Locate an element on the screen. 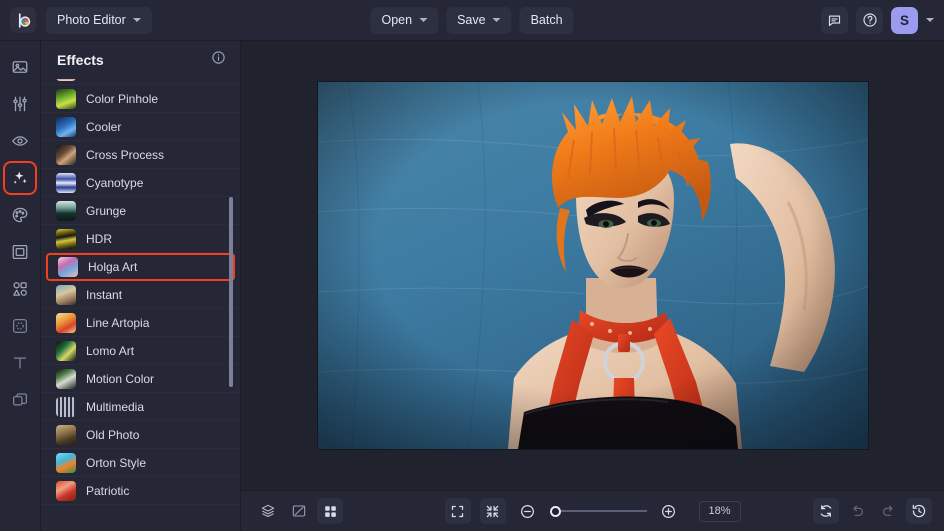 The height and width of the screenshot is (531, 944). account-chevron-down-icon is located at coordinates (930, 20).